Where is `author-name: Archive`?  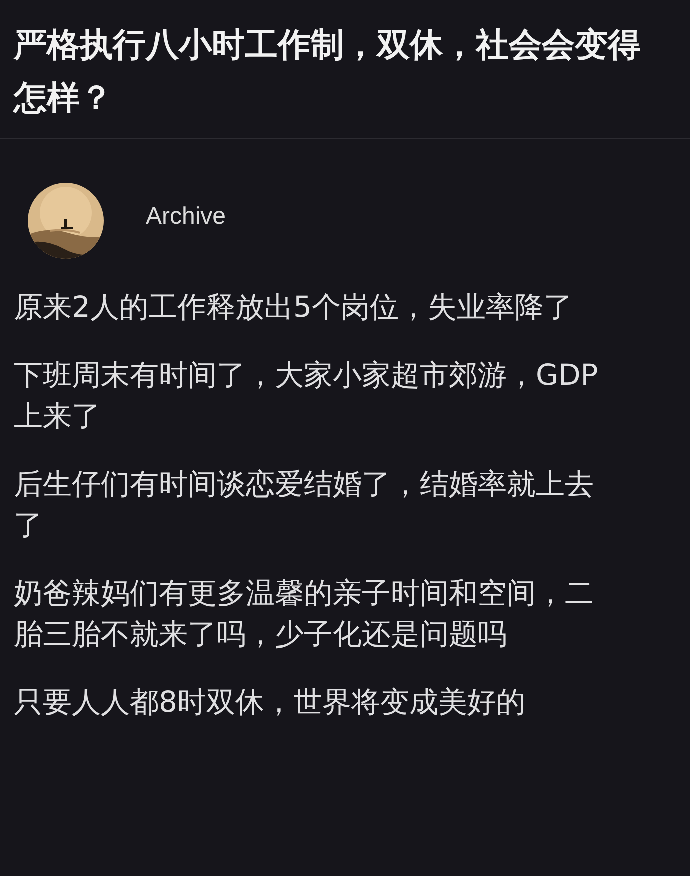
author-name: Archive is located at coordinates (186, 217).